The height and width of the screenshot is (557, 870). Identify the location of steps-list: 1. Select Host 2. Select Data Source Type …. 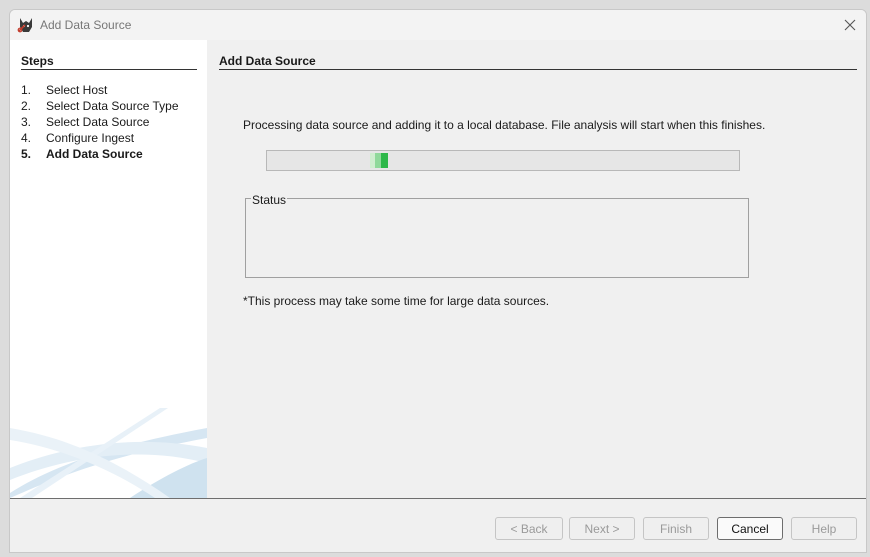
(100, 122).